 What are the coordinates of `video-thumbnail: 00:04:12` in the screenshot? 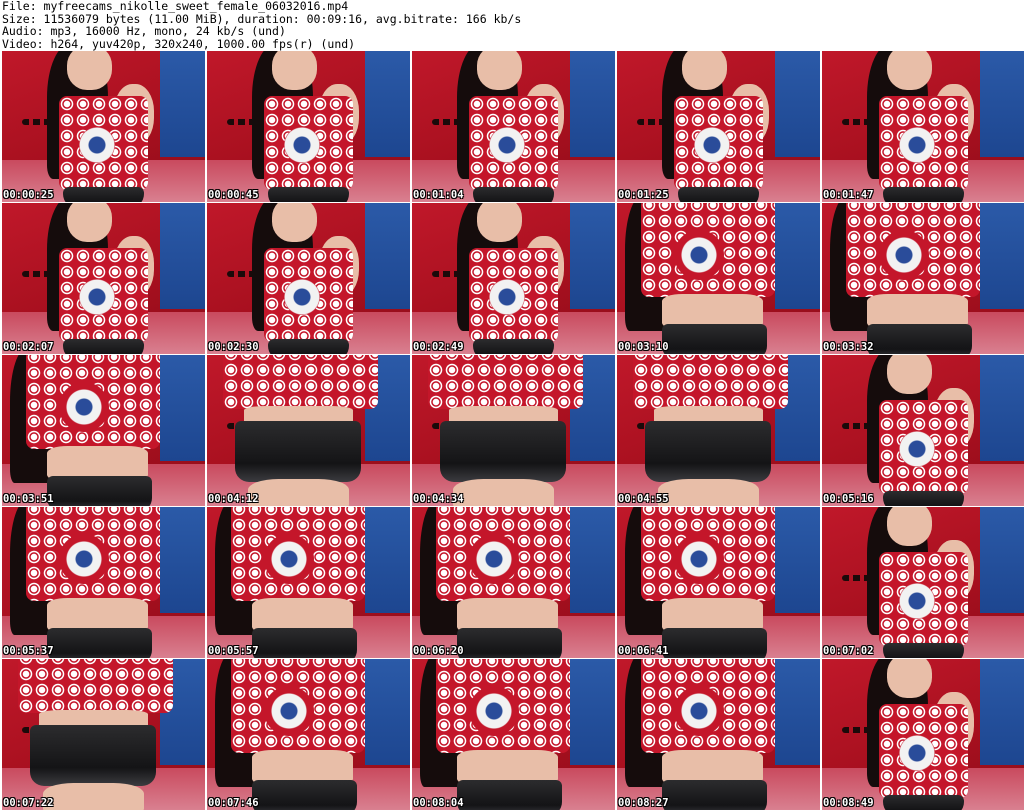 It's located at (308, 430).